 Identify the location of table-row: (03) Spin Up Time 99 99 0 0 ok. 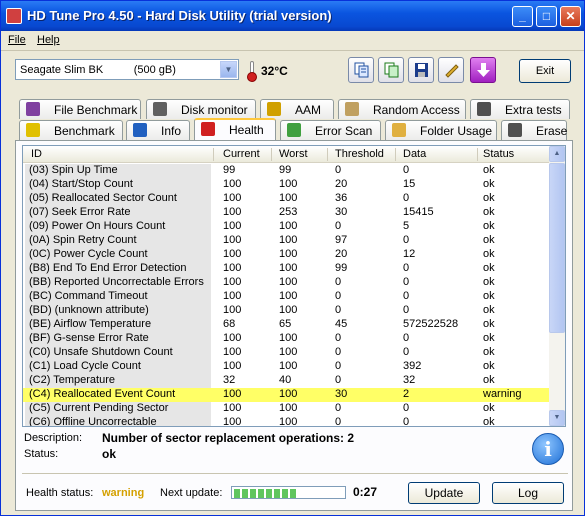
(286, 171).